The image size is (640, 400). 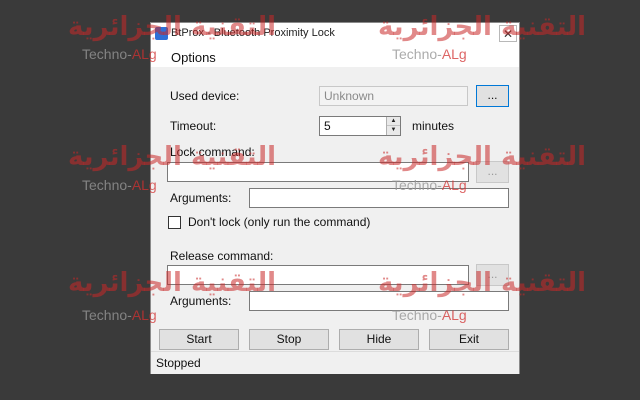 I want to click on window-title: BtProx - Bluetooth Proximity Lock, so click(x=253, y=33).